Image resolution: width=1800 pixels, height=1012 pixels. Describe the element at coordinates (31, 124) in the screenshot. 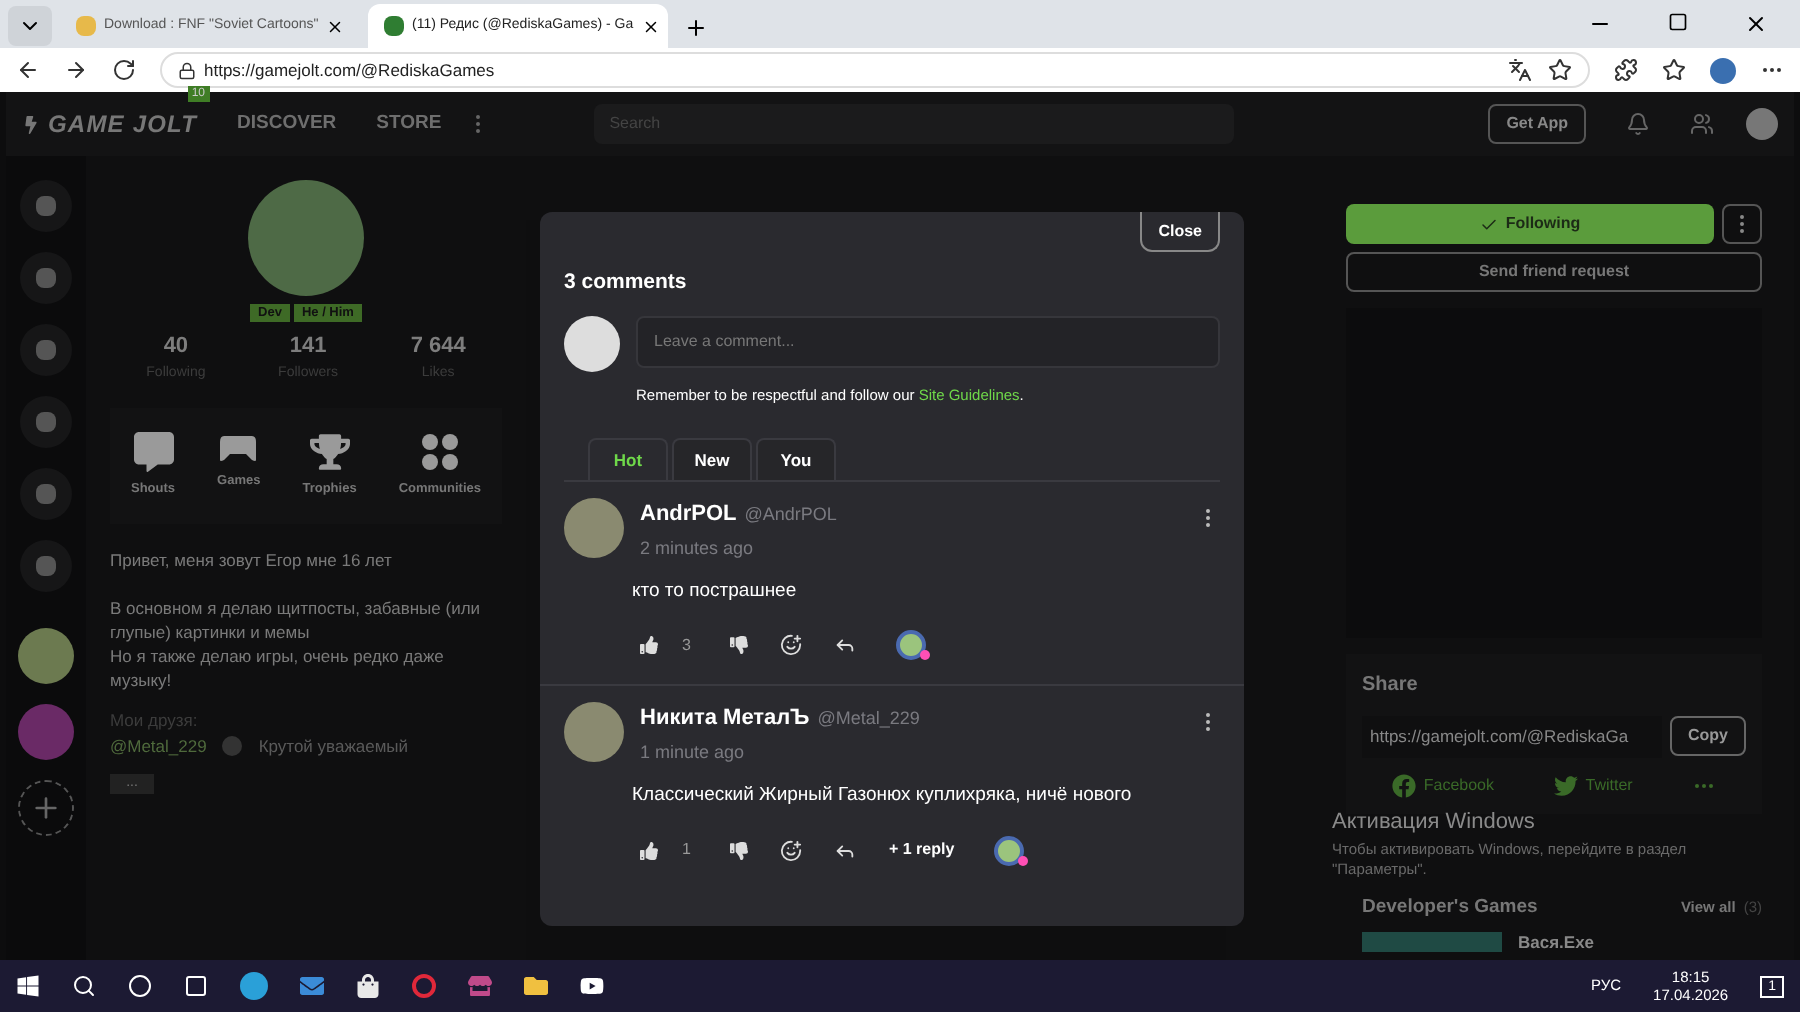

I see `bolt-icon` at that location.